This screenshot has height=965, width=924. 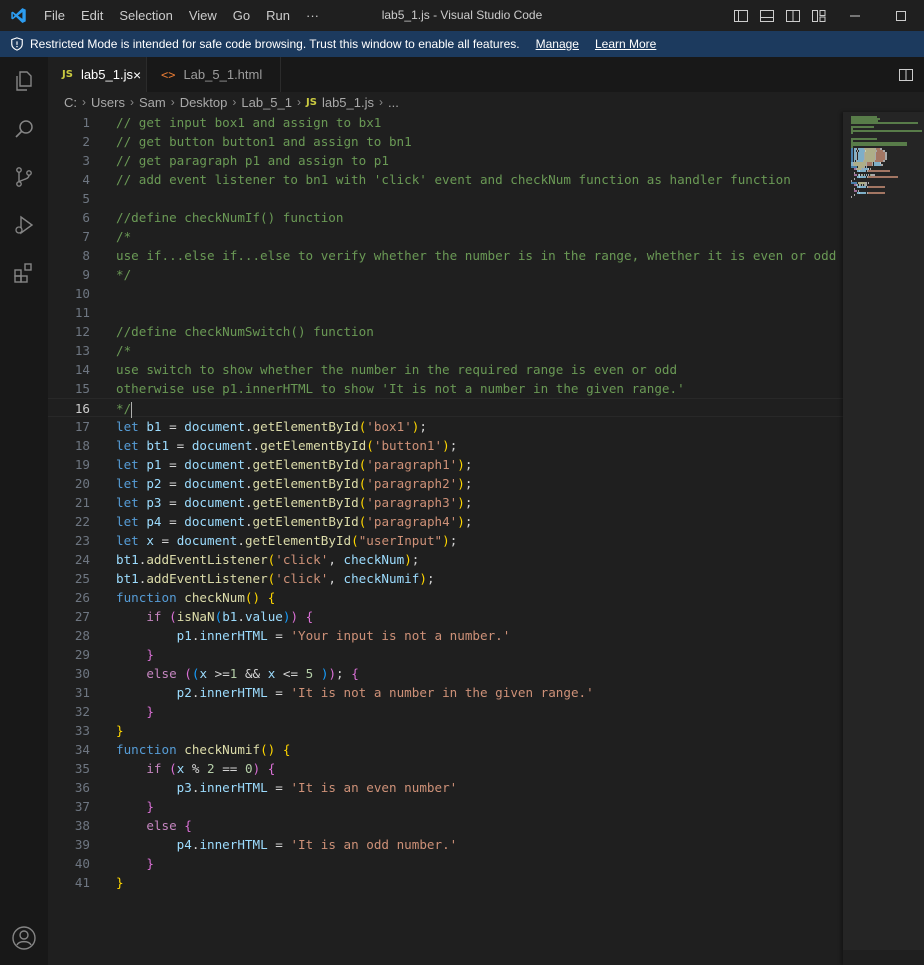 I want to click on code-token: */, so click(x=123, y=274).